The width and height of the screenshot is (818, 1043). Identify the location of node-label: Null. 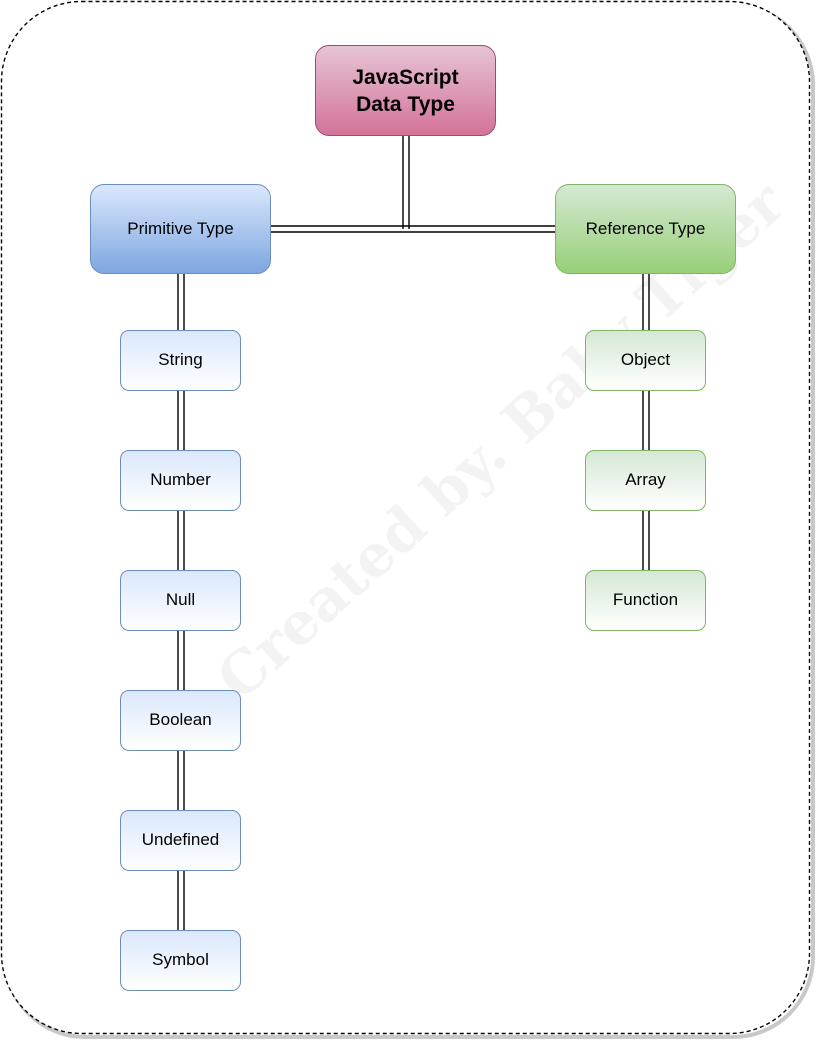
(180, 600).